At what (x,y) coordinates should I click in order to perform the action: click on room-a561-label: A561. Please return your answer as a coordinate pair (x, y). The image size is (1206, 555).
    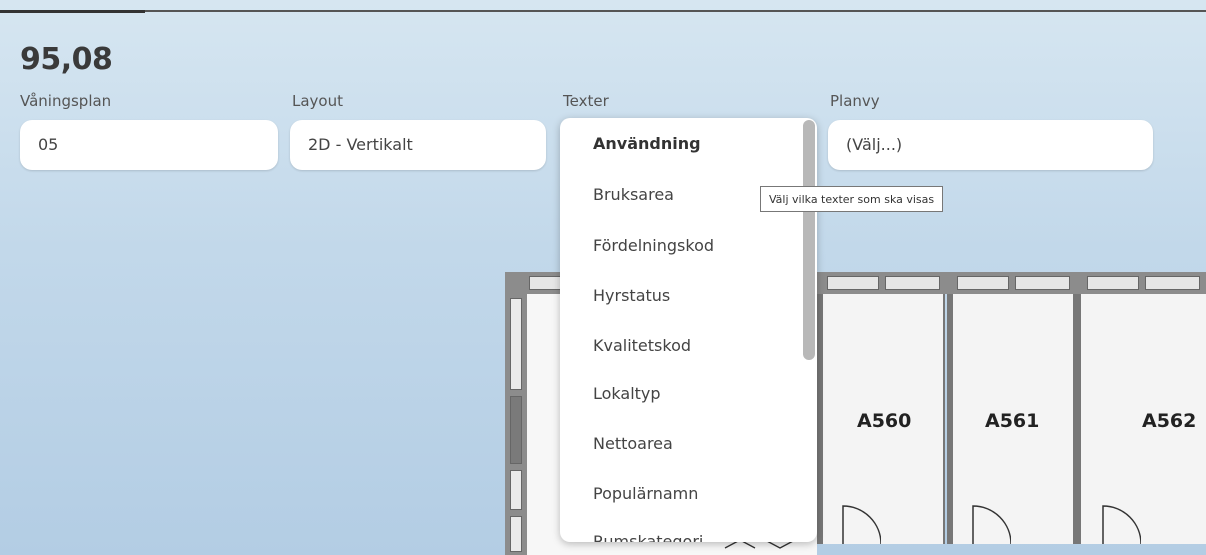
    Looking at the image, I should click on (1012, 421).